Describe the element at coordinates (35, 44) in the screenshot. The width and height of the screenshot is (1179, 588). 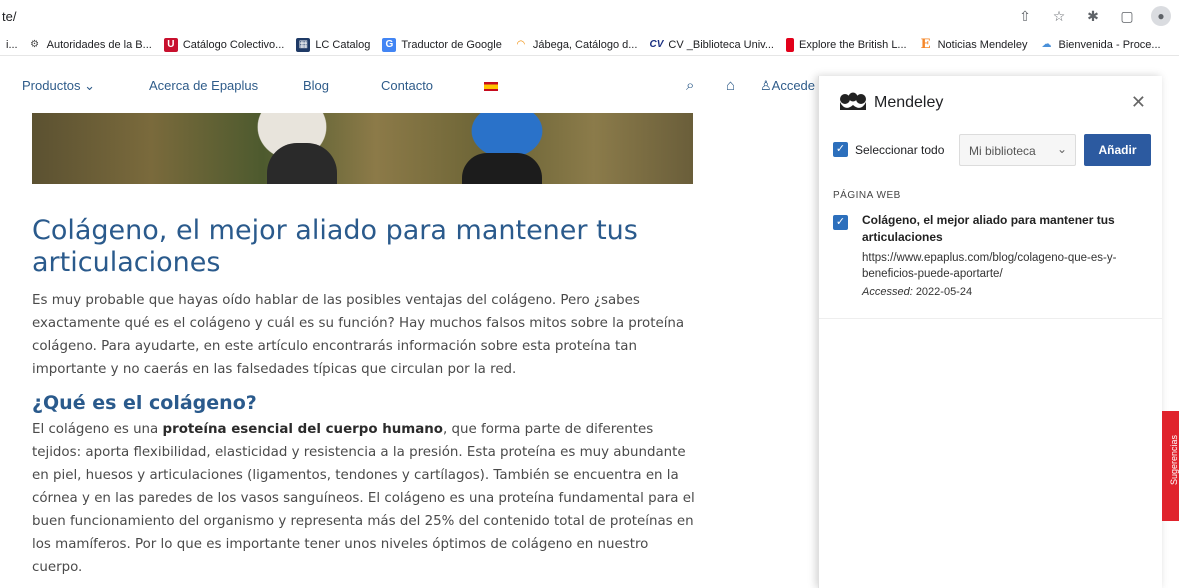
I see `bne-icon: ⚙` at that location.